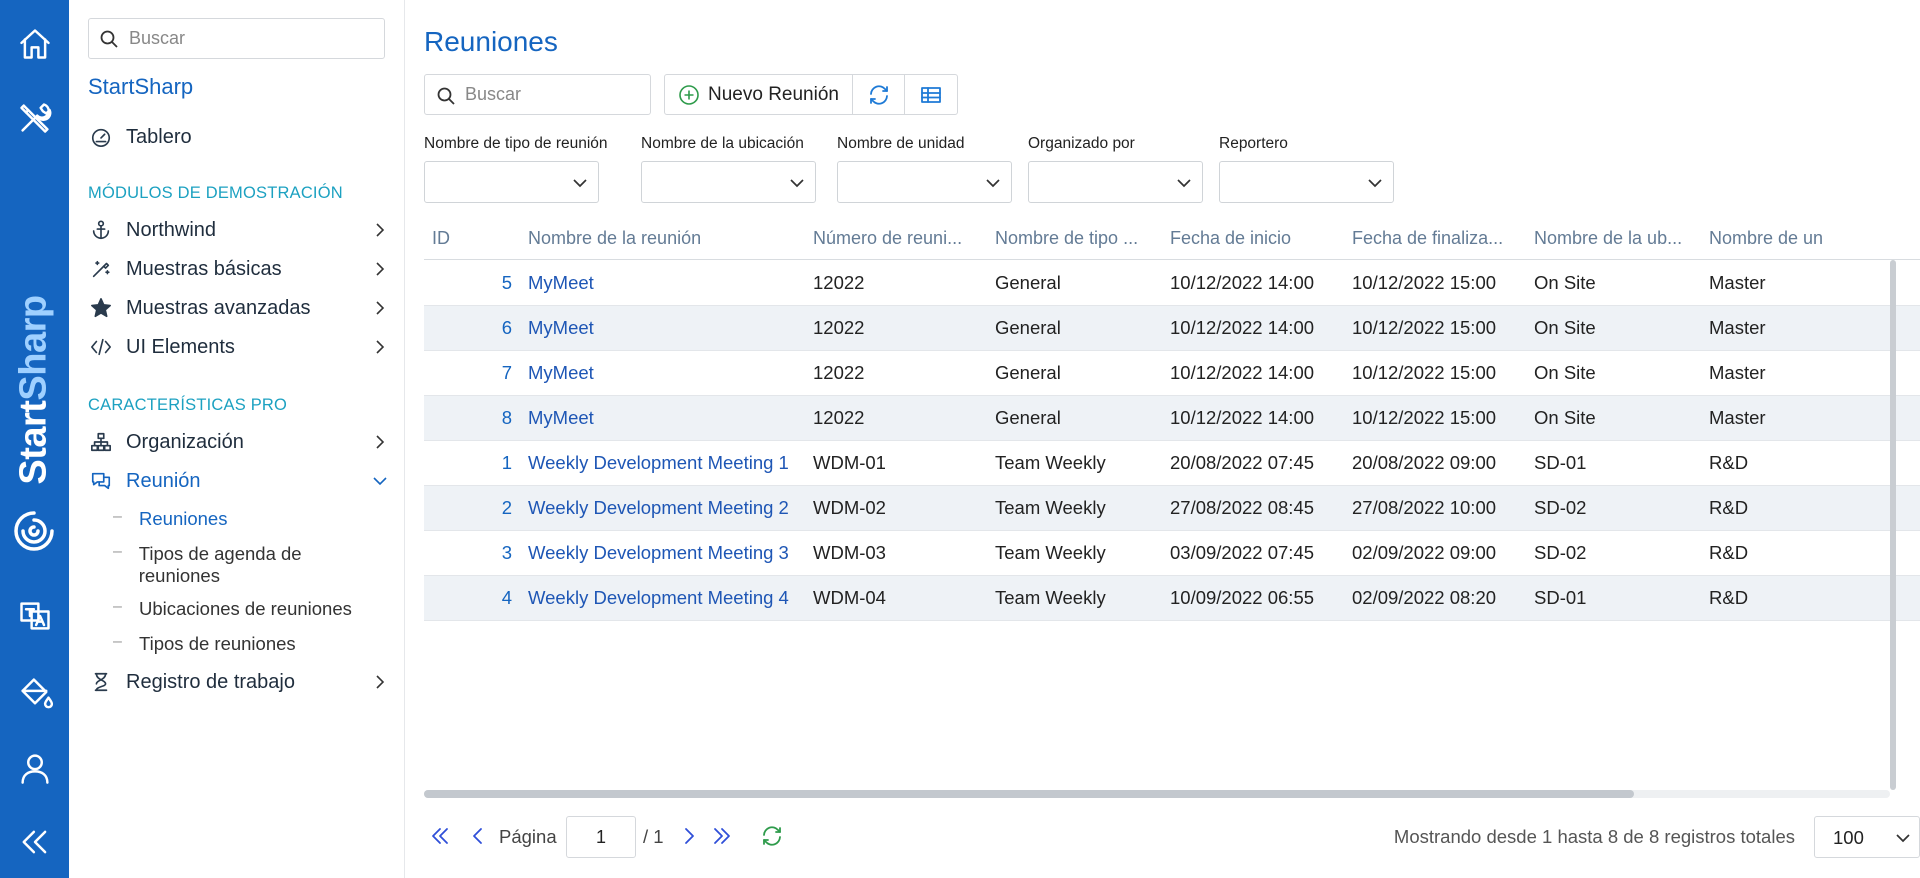 Image resolution: width=1920 pixels, height=878 pixels. I want to click on subnav-meeting-types: – Tipos de reuniones, so click(248, 644).